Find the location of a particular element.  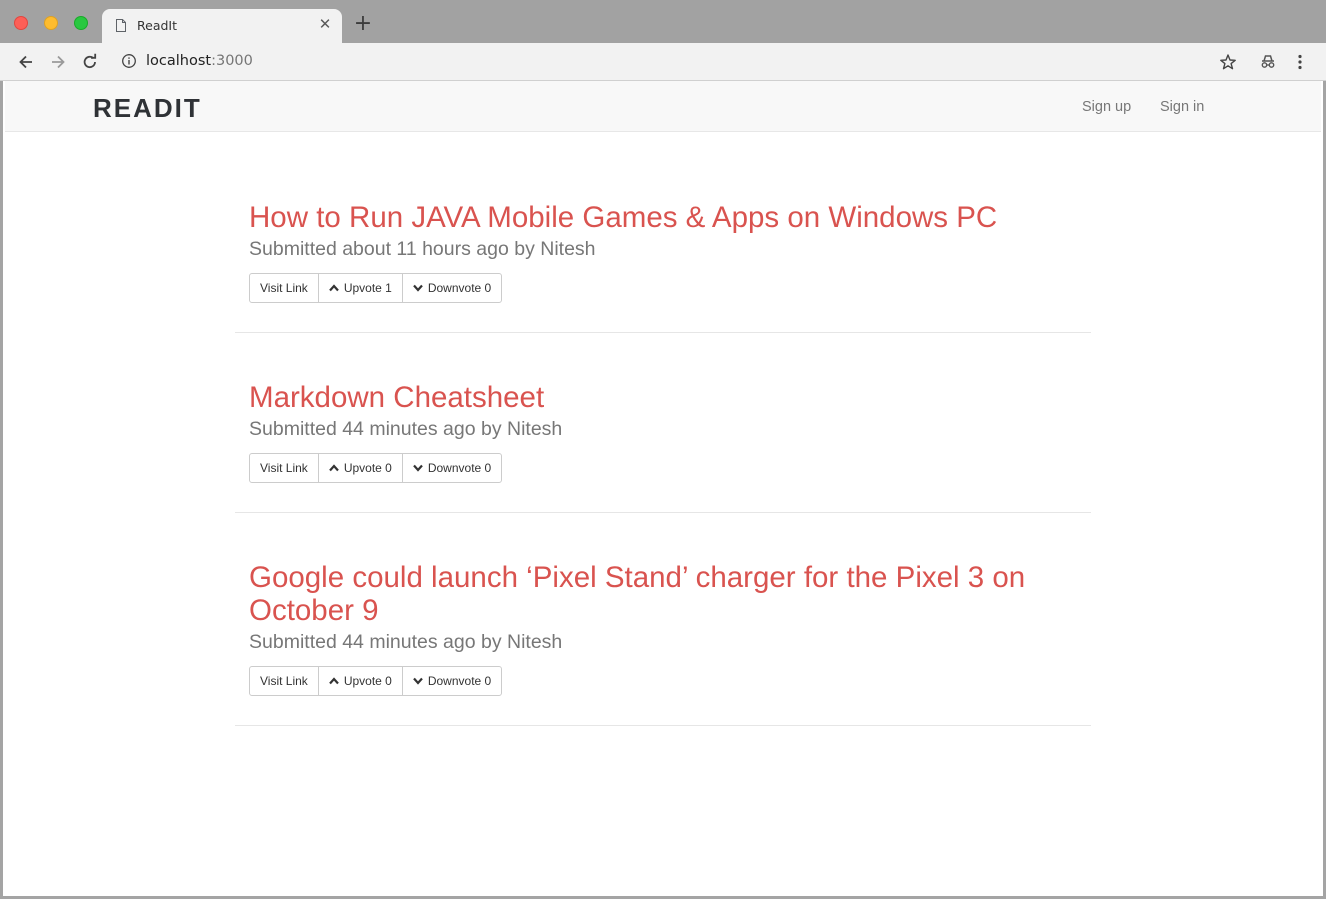

new-tab-icon: + is located at coordinates (363, 24).